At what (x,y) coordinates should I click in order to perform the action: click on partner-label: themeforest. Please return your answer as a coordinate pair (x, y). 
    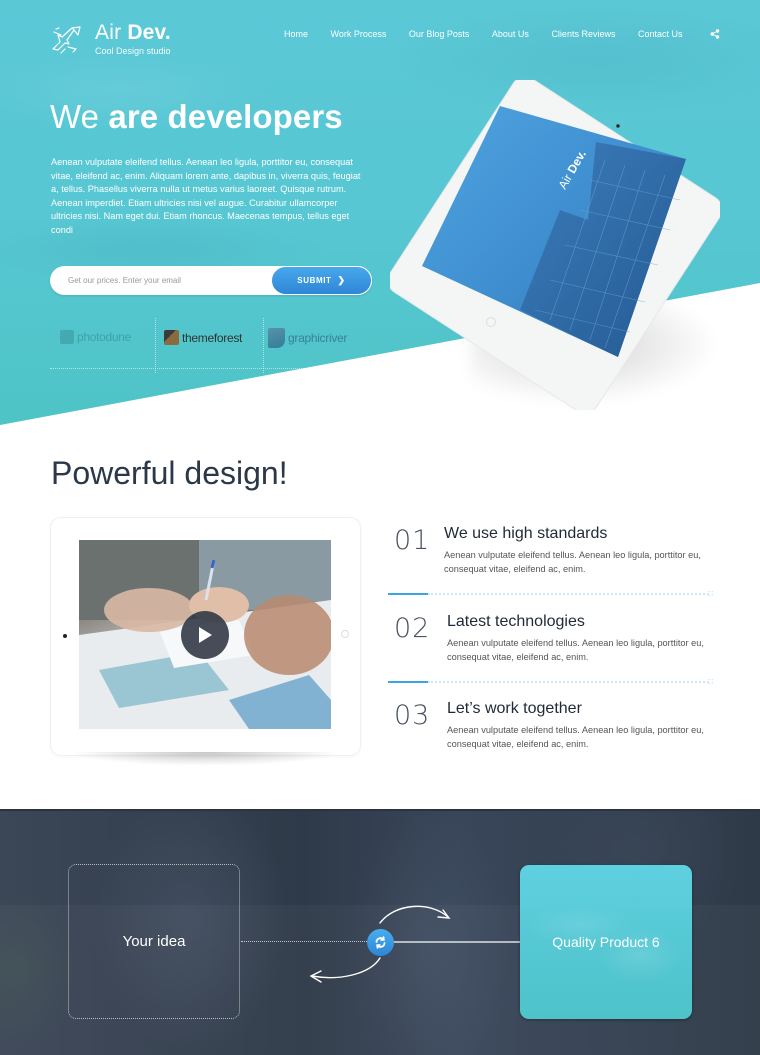
    Looking at the image, I should click on (212, 337).